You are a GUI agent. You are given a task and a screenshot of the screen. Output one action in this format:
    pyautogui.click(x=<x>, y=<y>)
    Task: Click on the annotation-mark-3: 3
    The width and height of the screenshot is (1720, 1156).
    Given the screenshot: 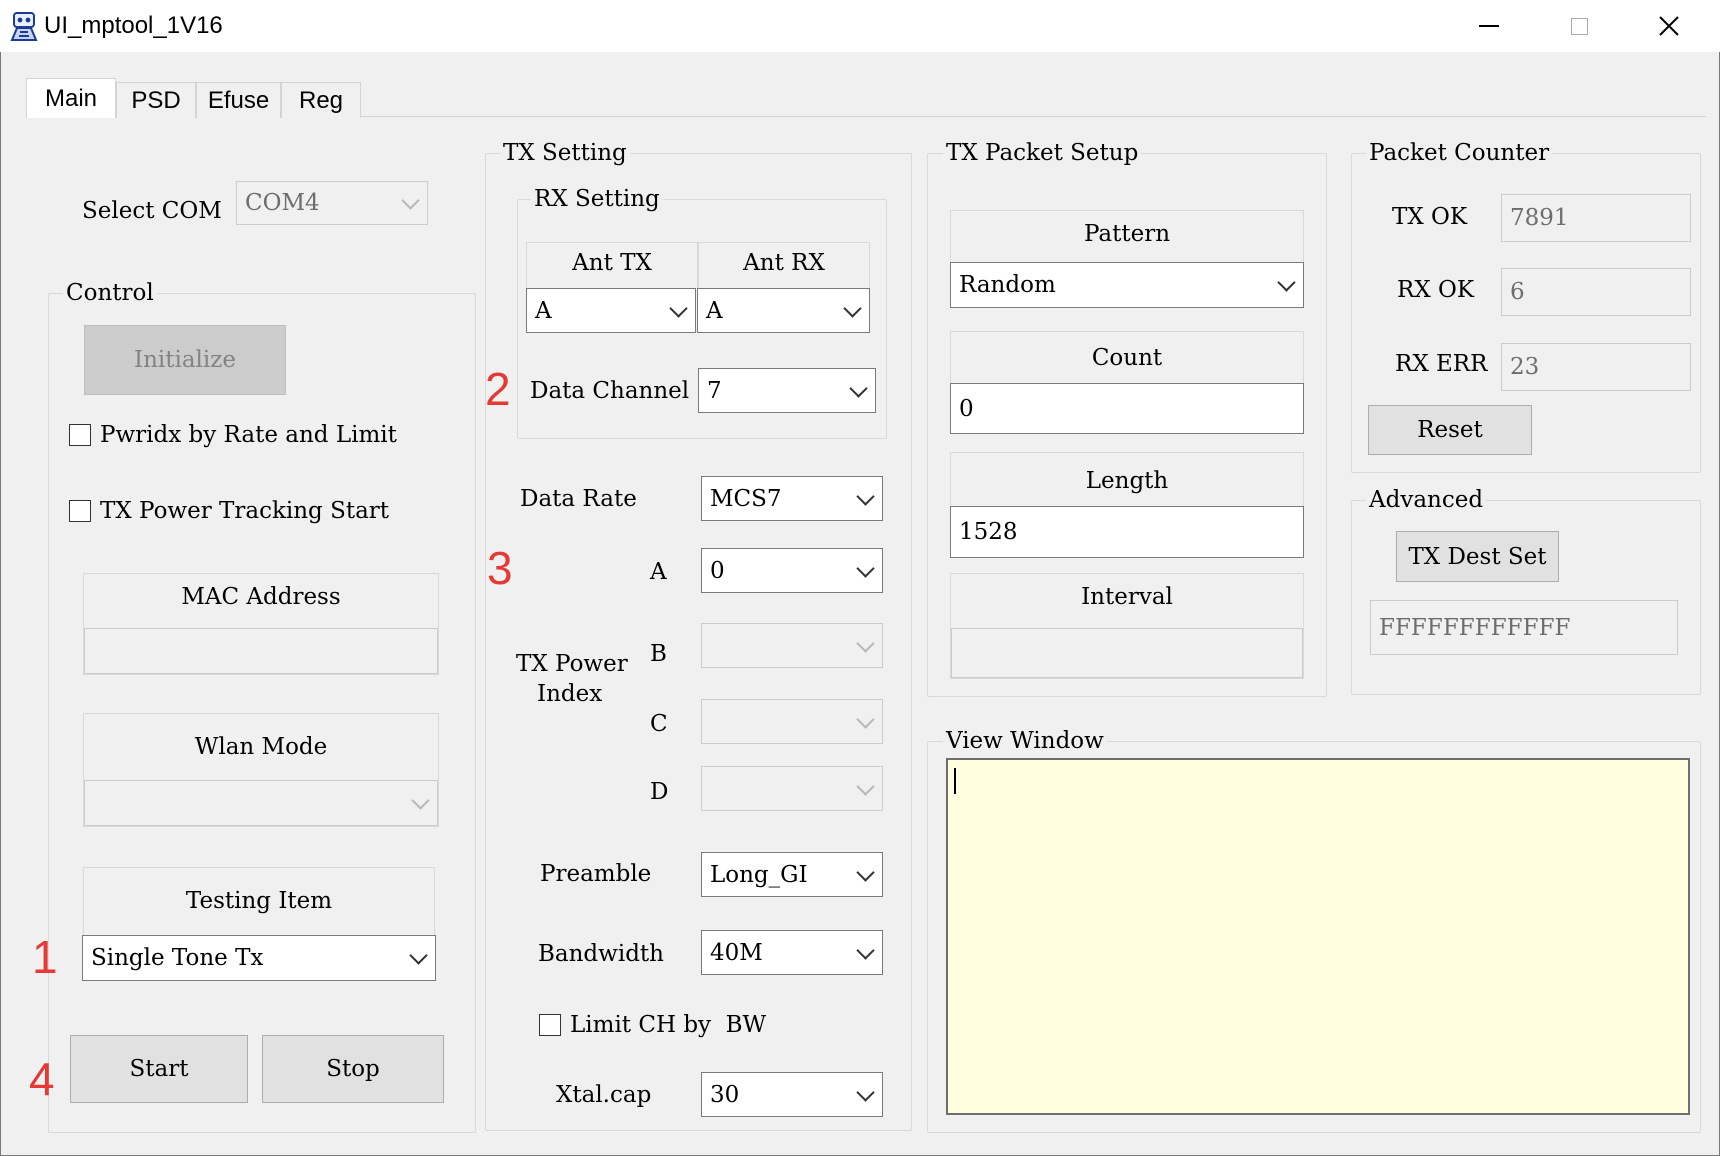 What is the action you would take?
    pyautogui.click(x=500, y=568)
    